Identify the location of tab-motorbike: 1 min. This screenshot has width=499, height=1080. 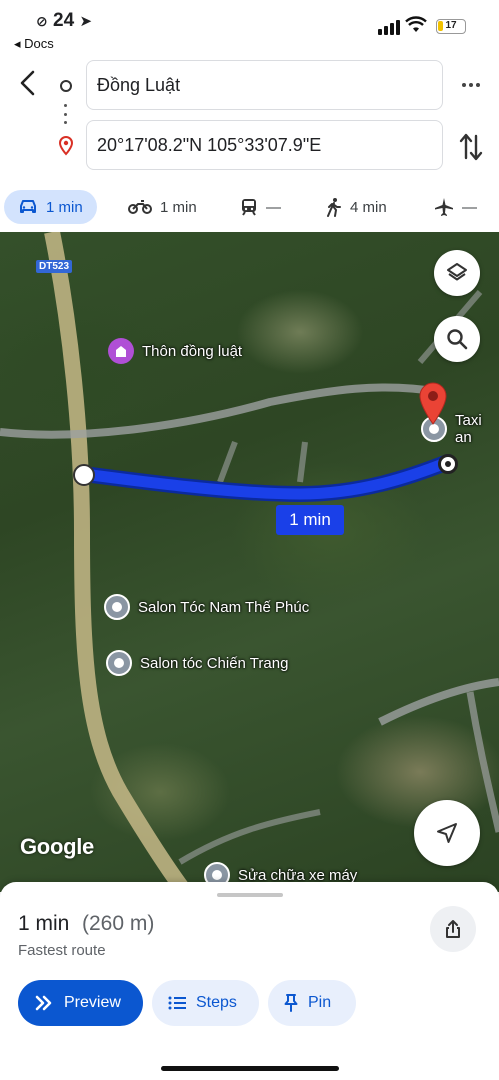
(162, 207).